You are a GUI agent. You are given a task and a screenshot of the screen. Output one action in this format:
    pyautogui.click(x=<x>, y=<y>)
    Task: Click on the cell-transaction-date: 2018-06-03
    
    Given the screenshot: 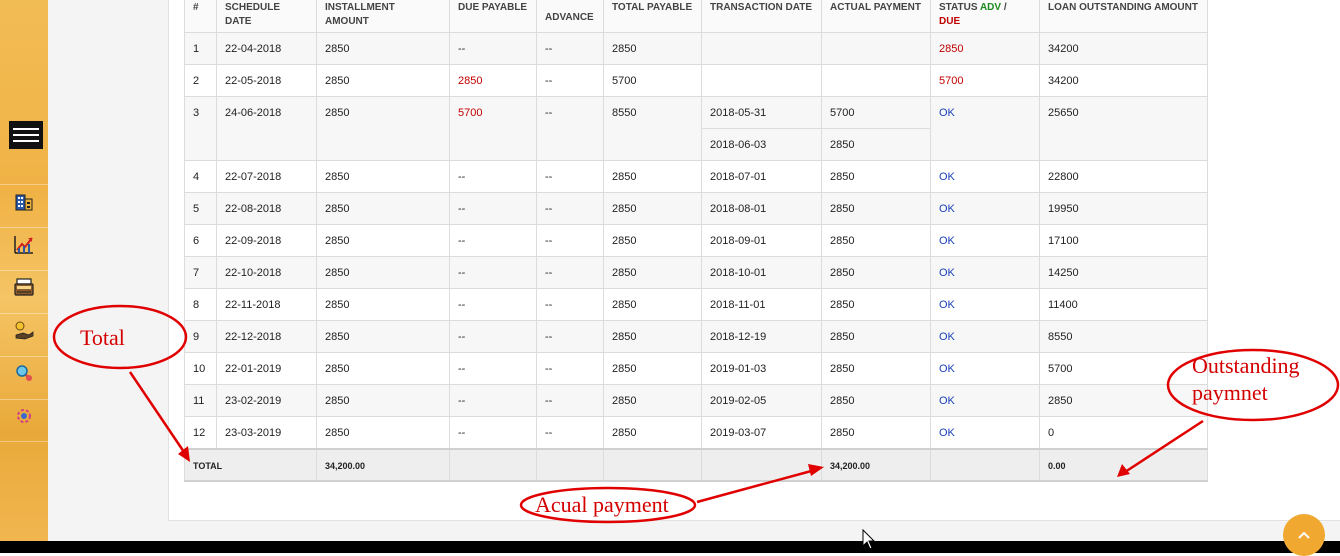 What is the action you would take?
    pyautogui.click(x=761, y=144)
    